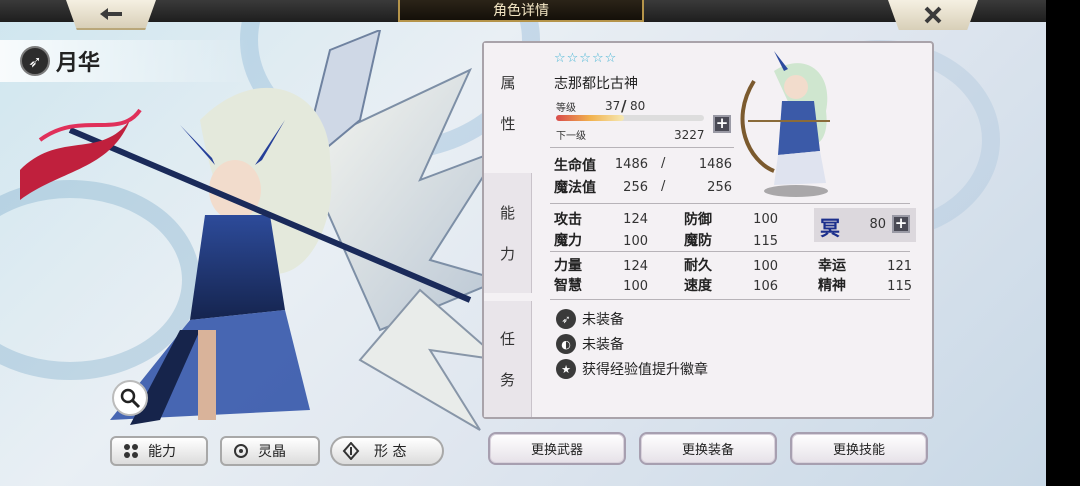  What do you see at coordinates (596, 84) in the screenshot?
I see `character-title: 志那都比古神` at bounding box center [596, 84].